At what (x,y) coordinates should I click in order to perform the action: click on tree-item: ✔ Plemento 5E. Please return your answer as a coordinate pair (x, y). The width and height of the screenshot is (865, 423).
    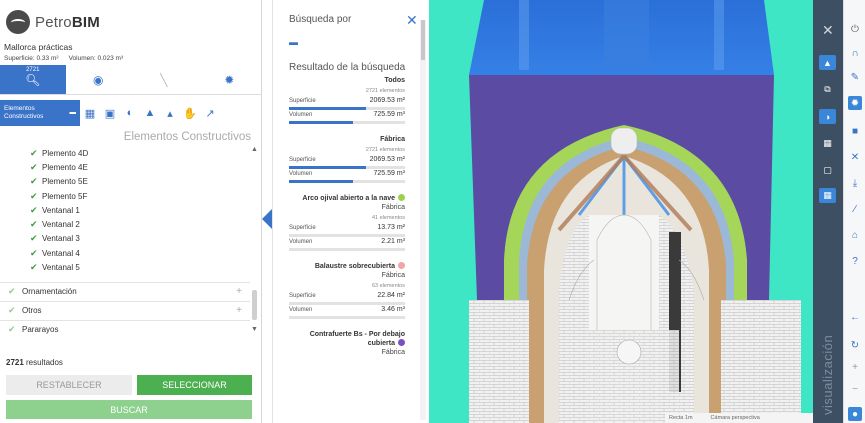
    Looking at the image, I should click on (129, 182).